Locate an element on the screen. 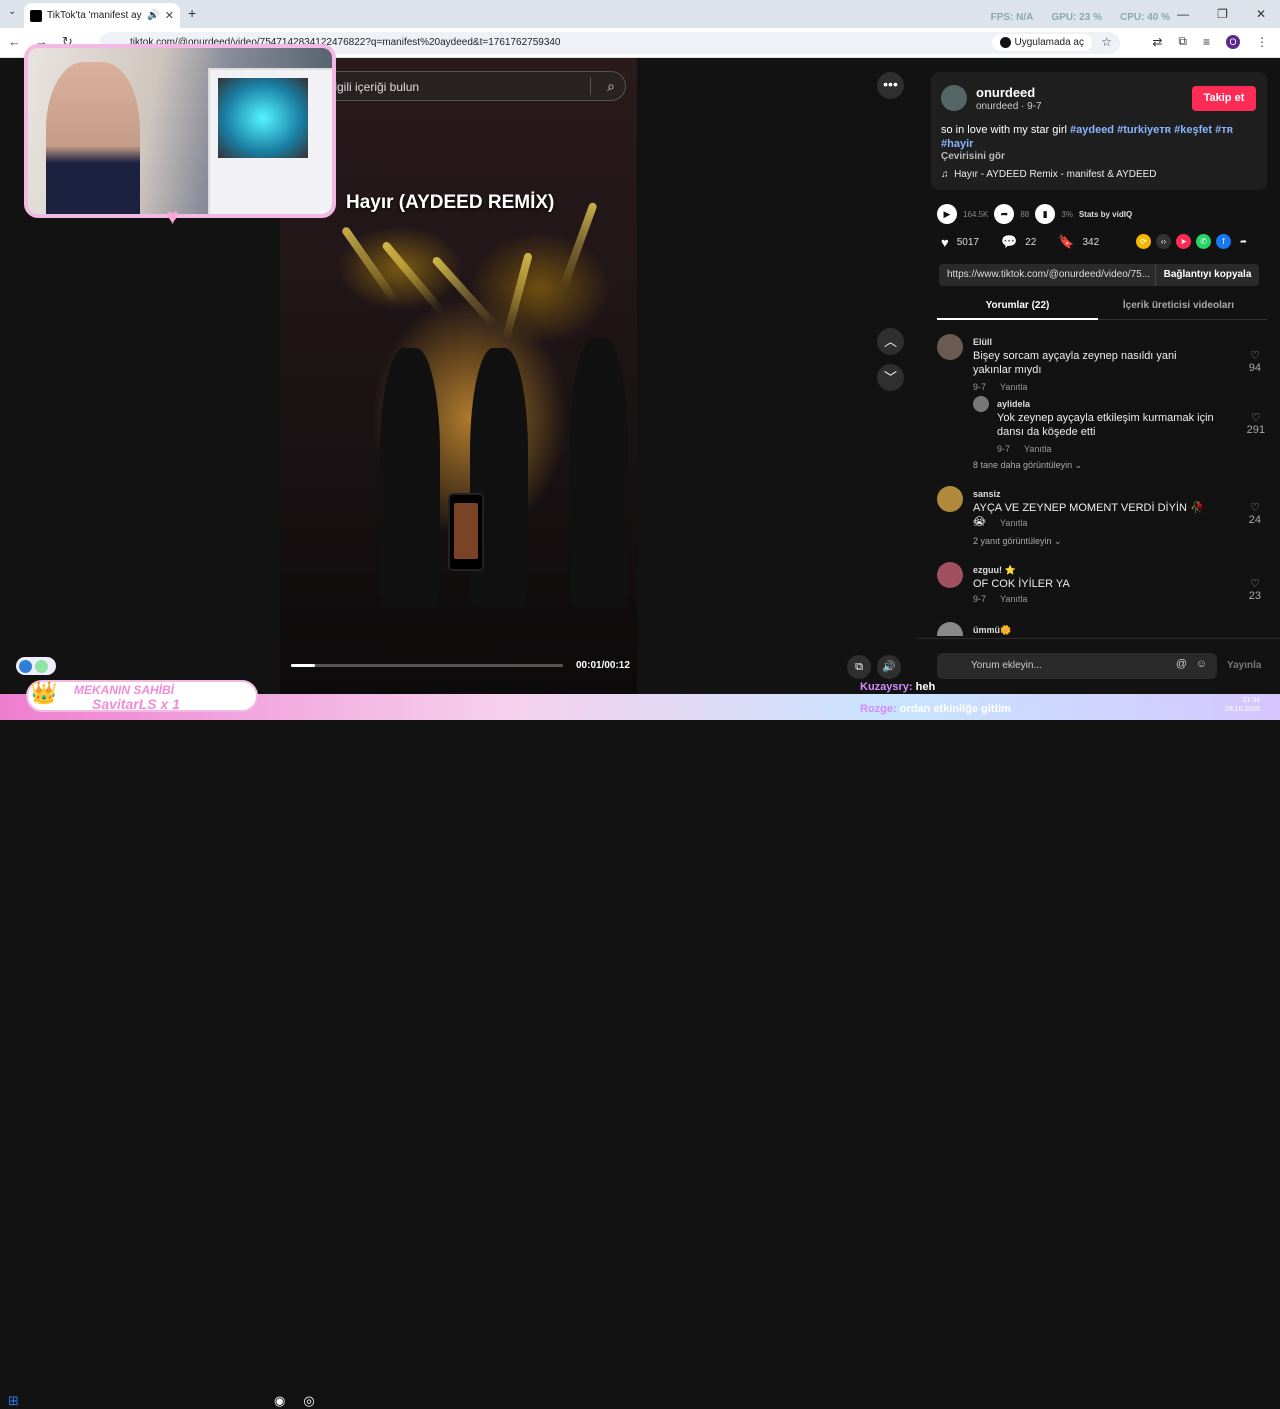  mini-widget is located at coordinates (36, 666).